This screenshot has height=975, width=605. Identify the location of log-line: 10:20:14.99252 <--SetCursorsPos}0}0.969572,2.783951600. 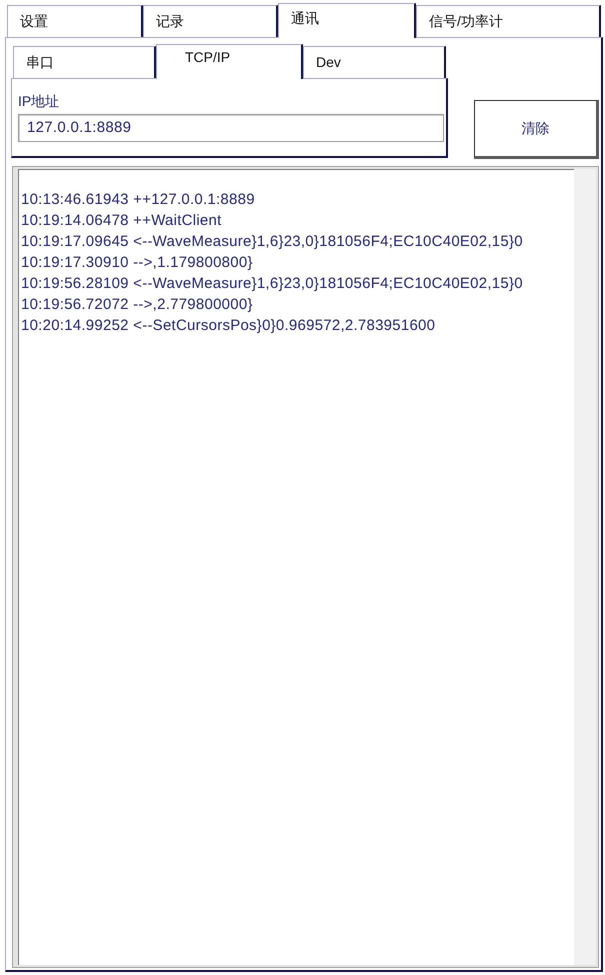
(228, 326).